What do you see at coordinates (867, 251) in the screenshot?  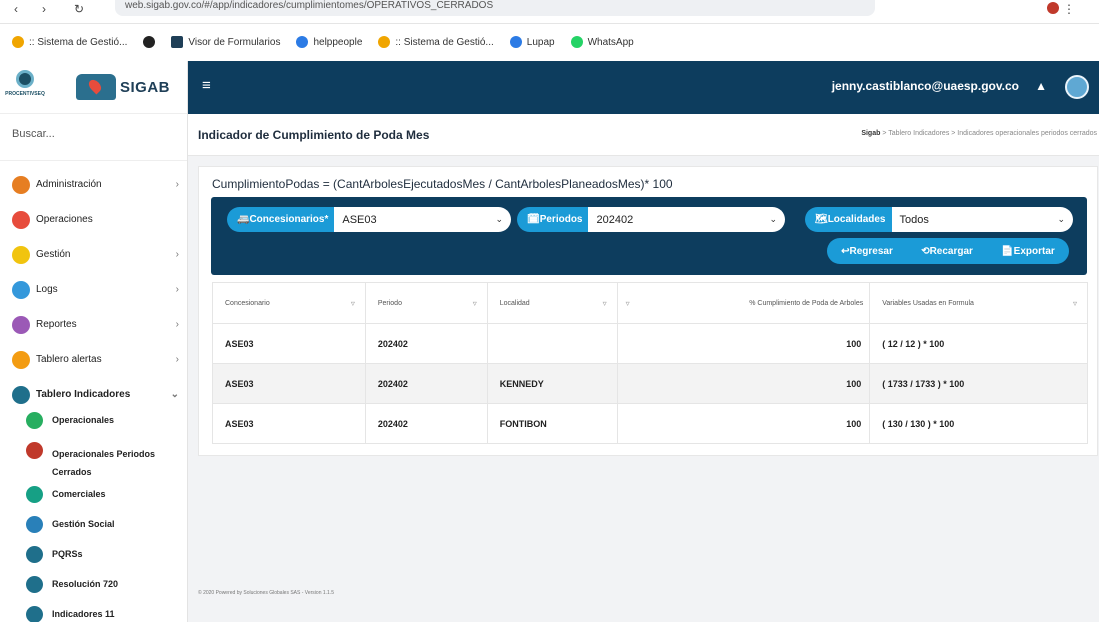 I see `regresar-button: ↩Regresar` at bounding box center [867, 251].